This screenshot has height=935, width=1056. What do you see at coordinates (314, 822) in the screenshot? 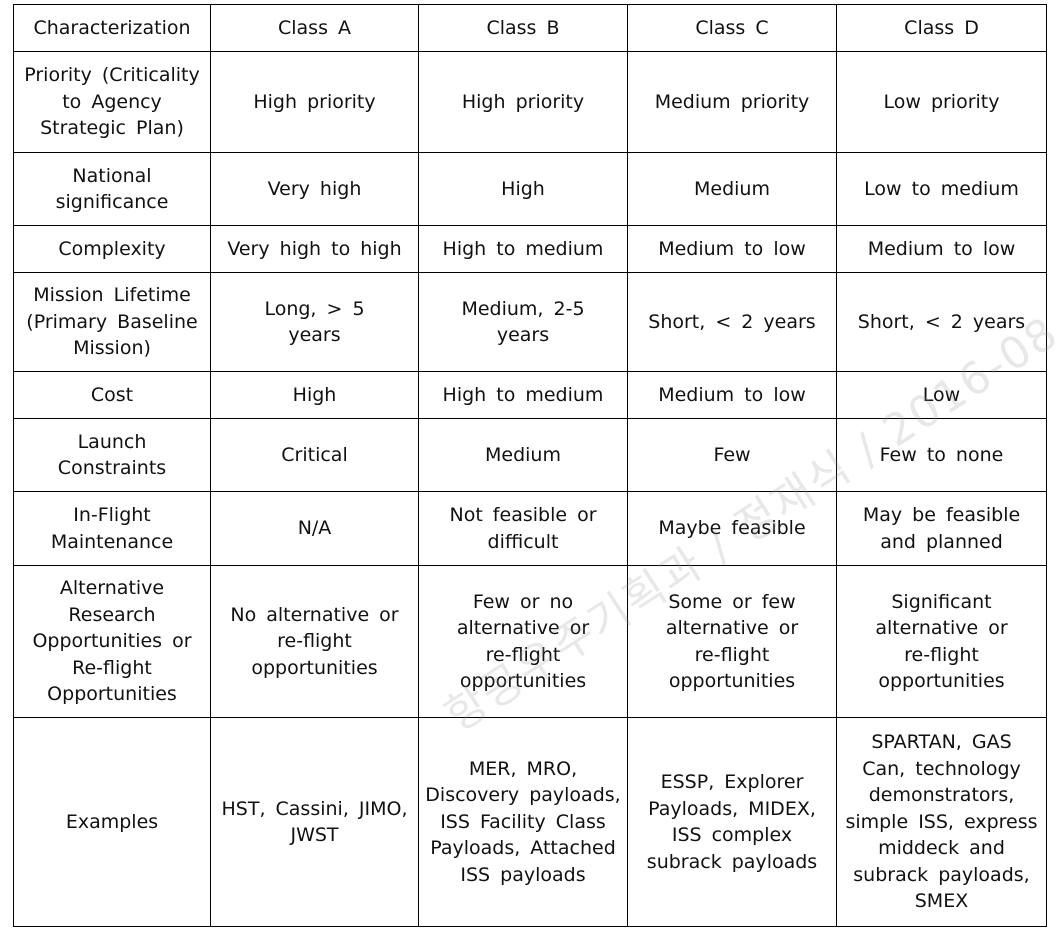
I see `cell-class-a: HST, Cassini, JIMO, JWST` at bounding box center [314, 822].